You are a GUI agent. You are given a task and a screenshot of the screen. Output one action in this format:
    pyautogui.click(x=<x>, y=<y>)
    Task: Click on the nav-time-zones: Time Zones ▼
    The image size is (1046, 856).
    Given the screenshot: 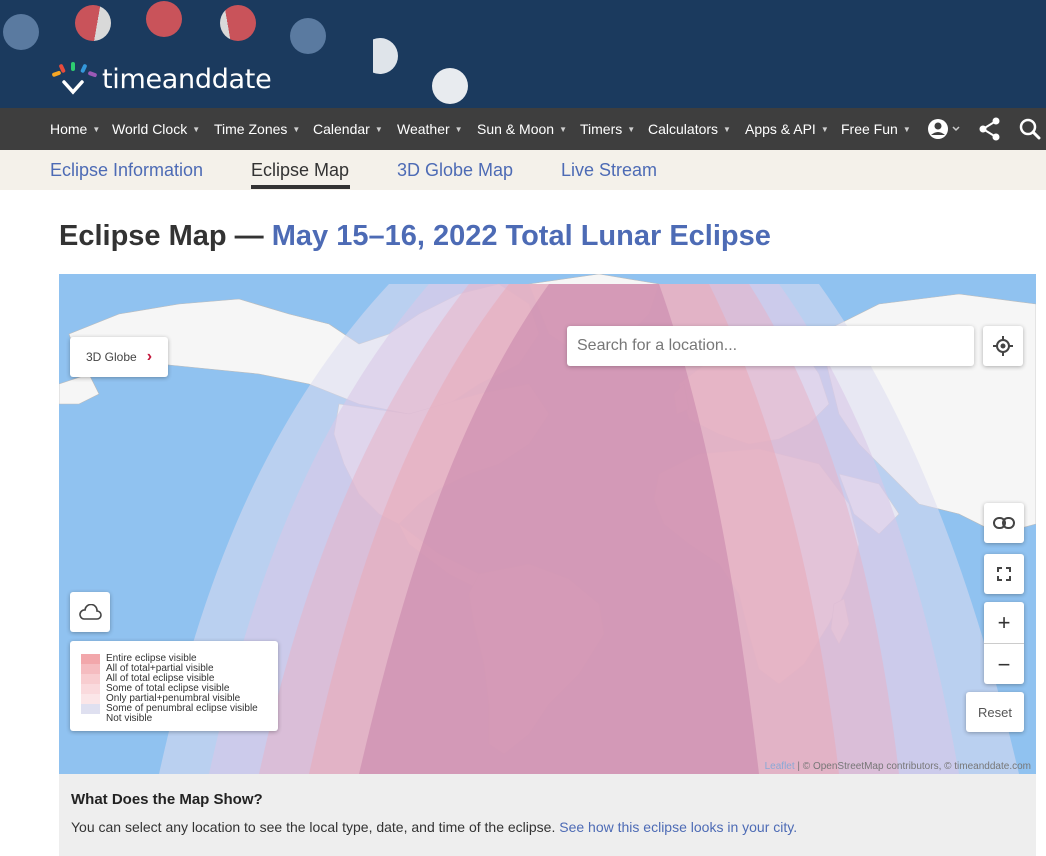 What is the action you would take?
    pyautogui.click(x=257, y=129)
    